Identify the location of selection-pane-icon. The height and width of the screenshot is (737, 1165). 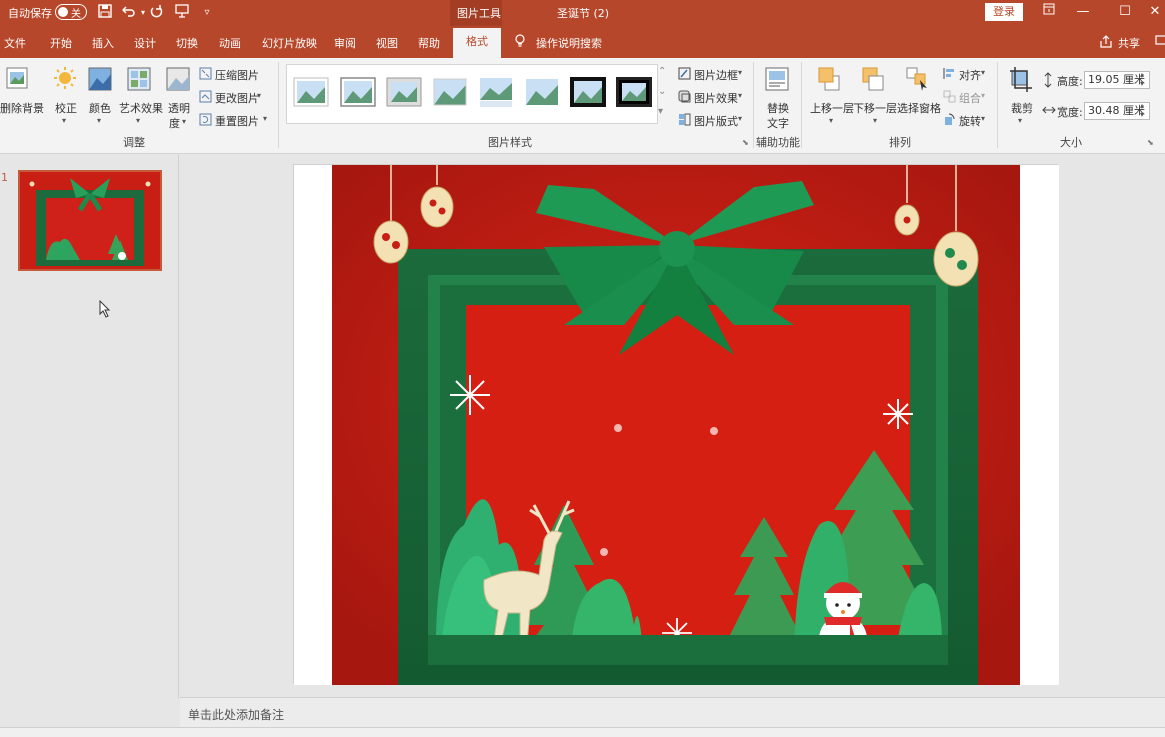
(917, 79).